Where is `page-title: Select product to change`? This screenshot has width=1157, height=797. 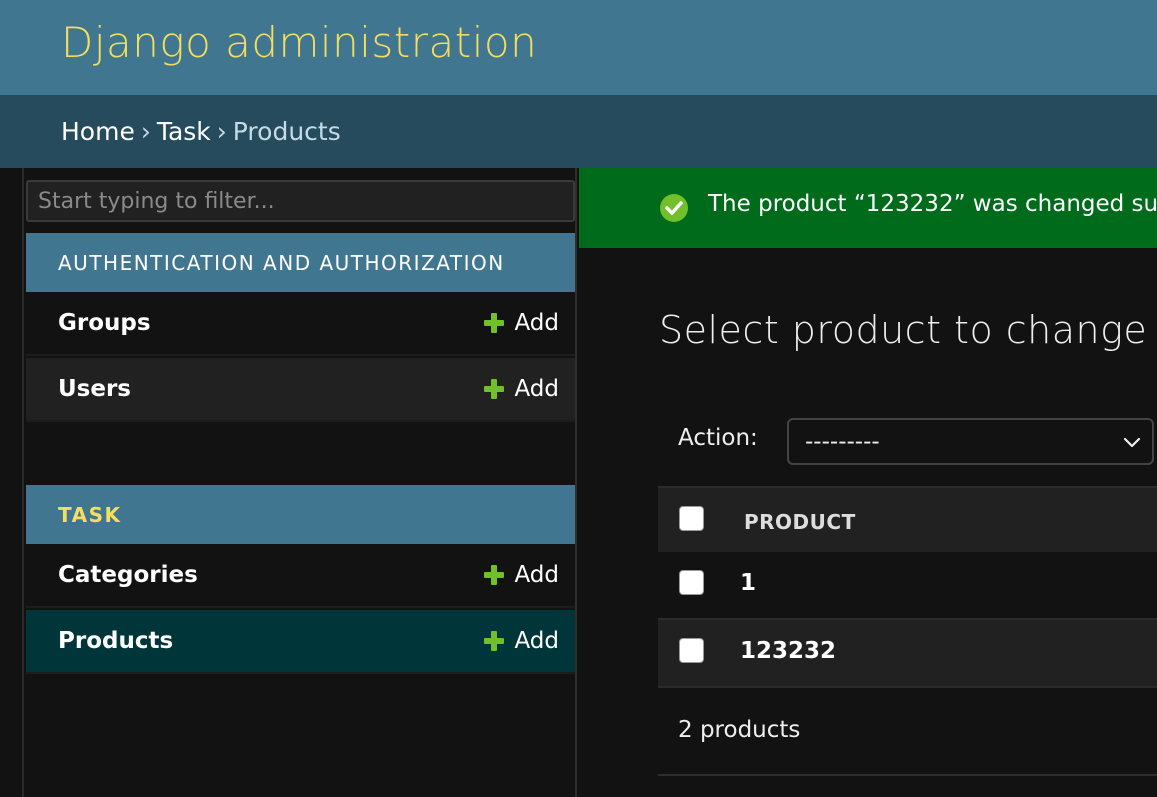
page-title: Select product to change is located at coordinates (903, 330).